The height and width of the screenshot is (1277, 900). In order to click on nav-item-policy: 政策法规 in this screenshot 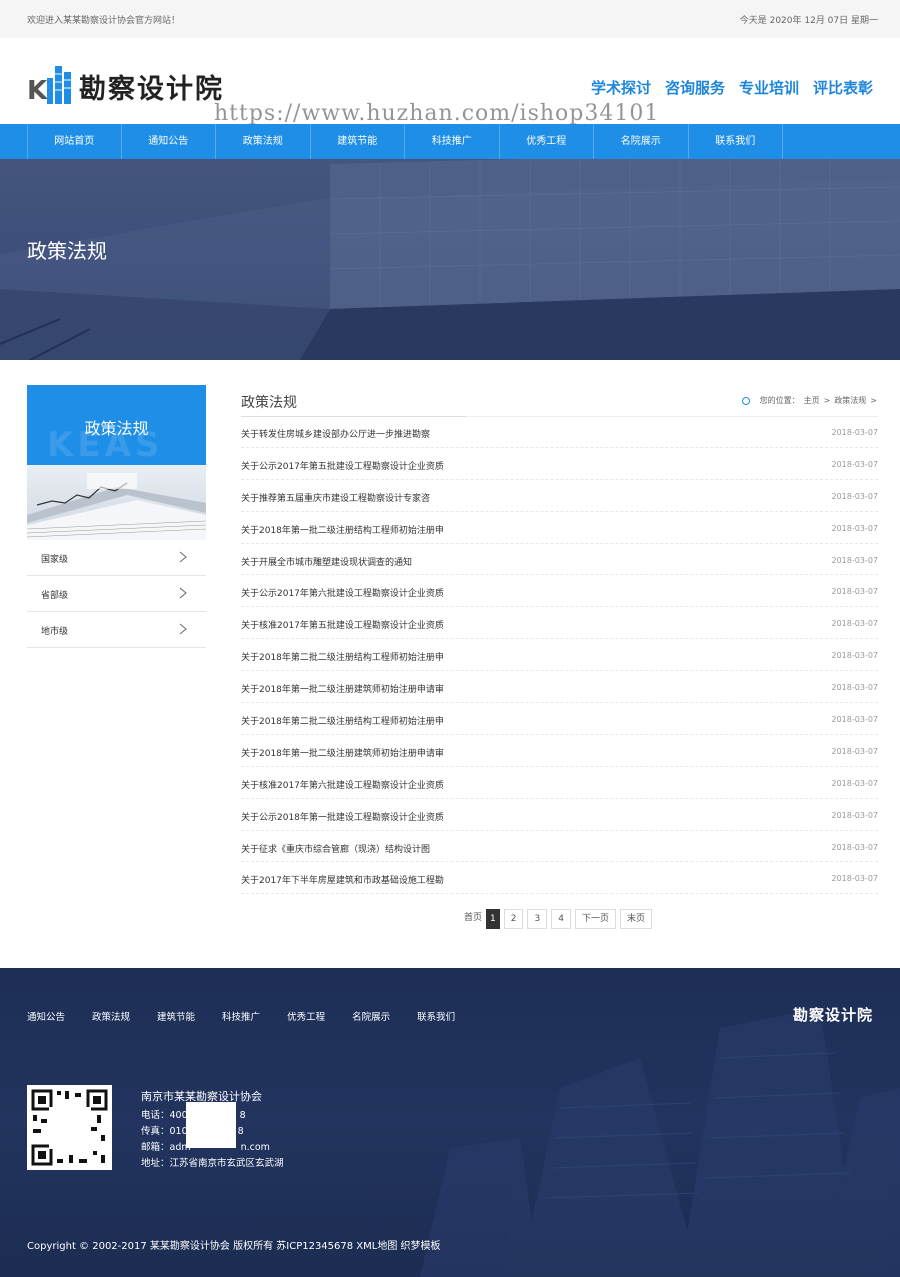, I will do `click(263, 141)`.